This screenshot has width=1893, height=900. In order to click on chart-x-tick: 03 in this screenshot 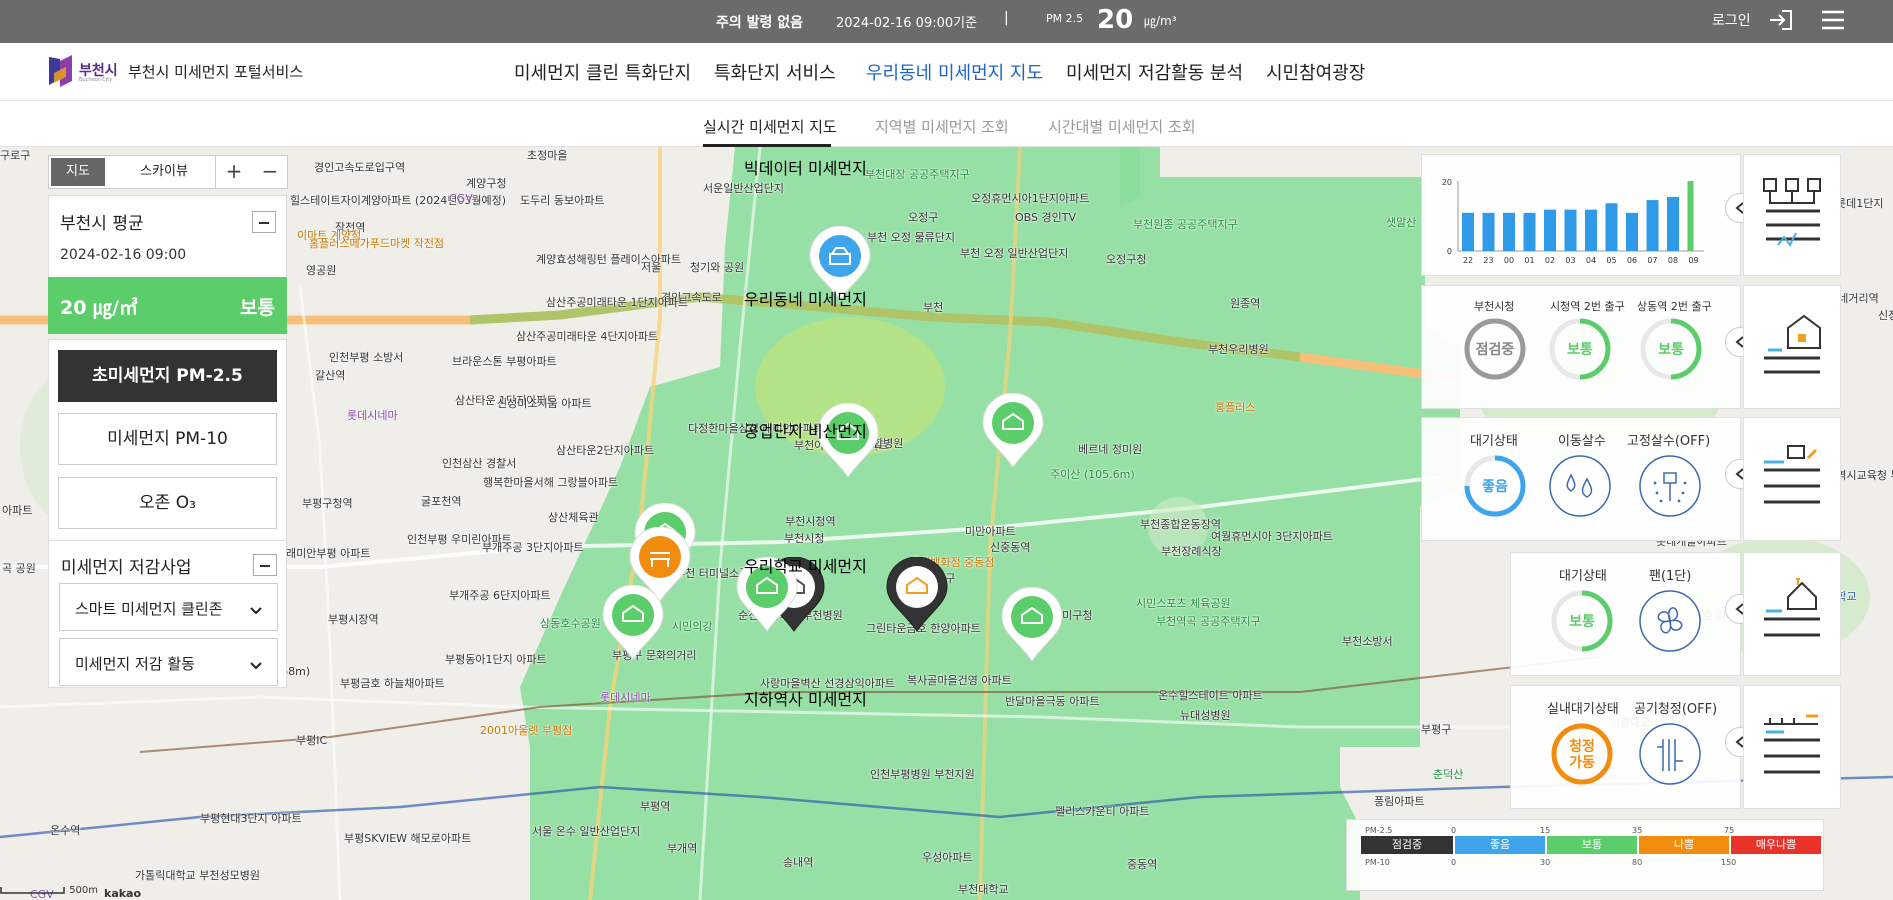, I will do `click(1570, 260)`.